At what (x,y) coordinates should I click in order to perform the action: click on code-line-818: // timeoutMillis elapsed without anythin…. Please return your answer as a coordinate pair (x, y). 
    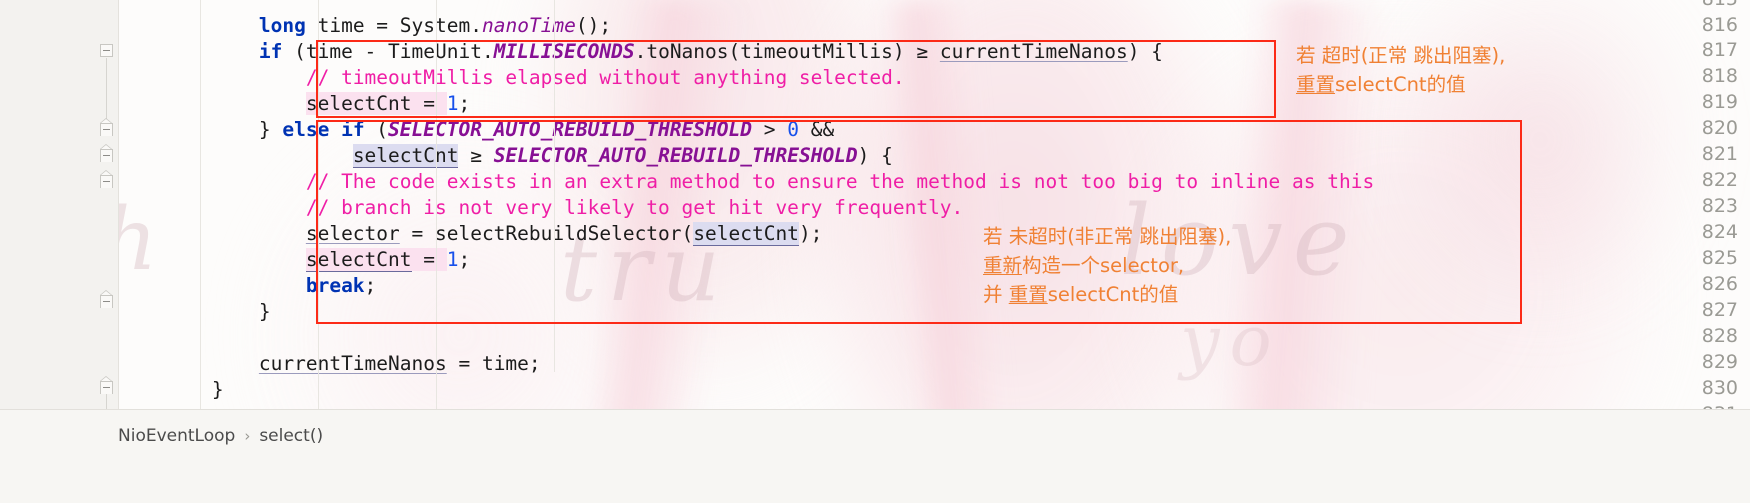
    Looking at the image, I should click on (511, 78).